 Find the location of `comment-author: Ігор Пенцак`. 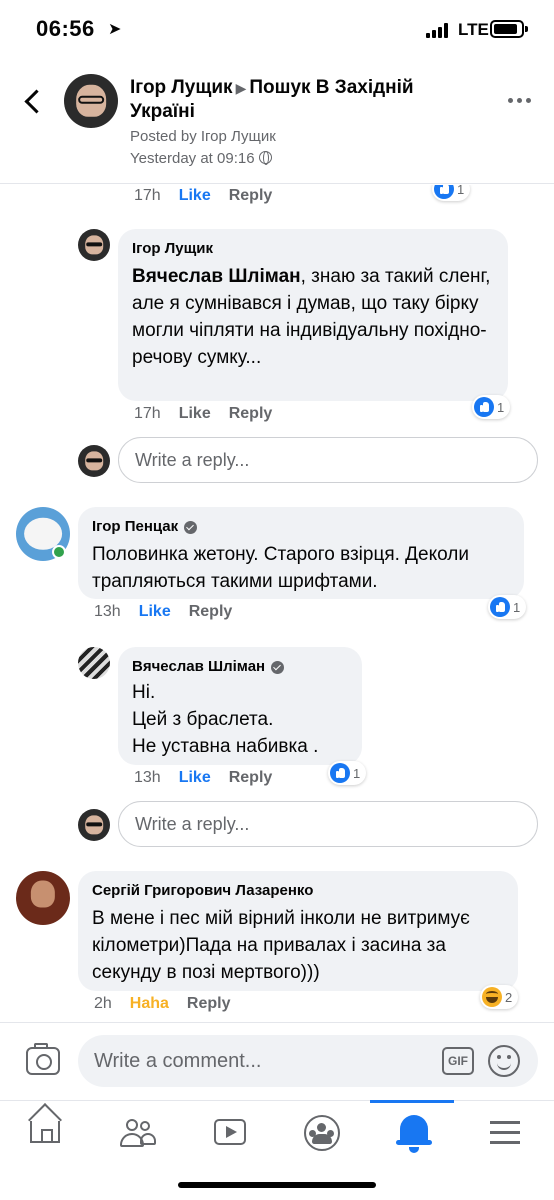

comment-author: Ігор Пенцак is located at coordinates (301, 527).